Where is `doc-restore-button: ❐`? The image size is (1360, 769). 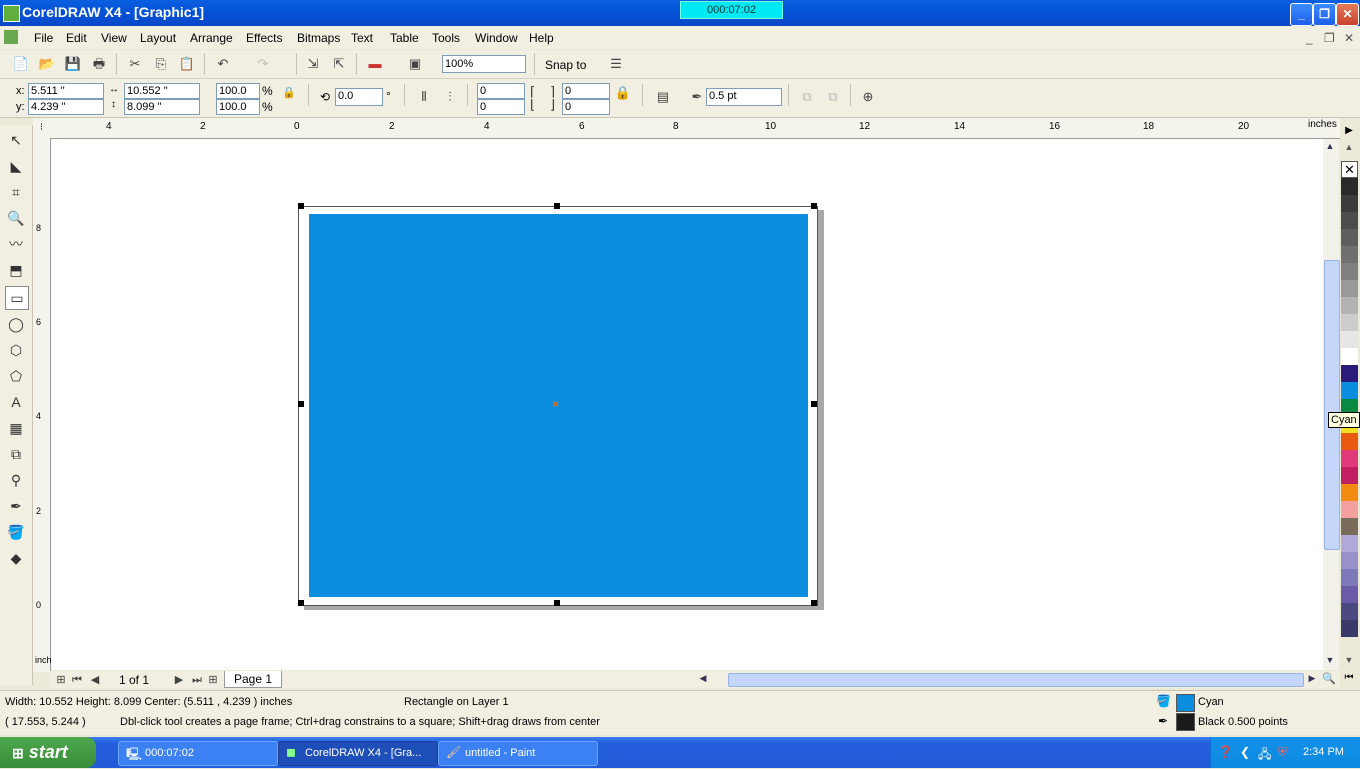 doc-restore-button: ❐ is located at coordinates (1329, 38).